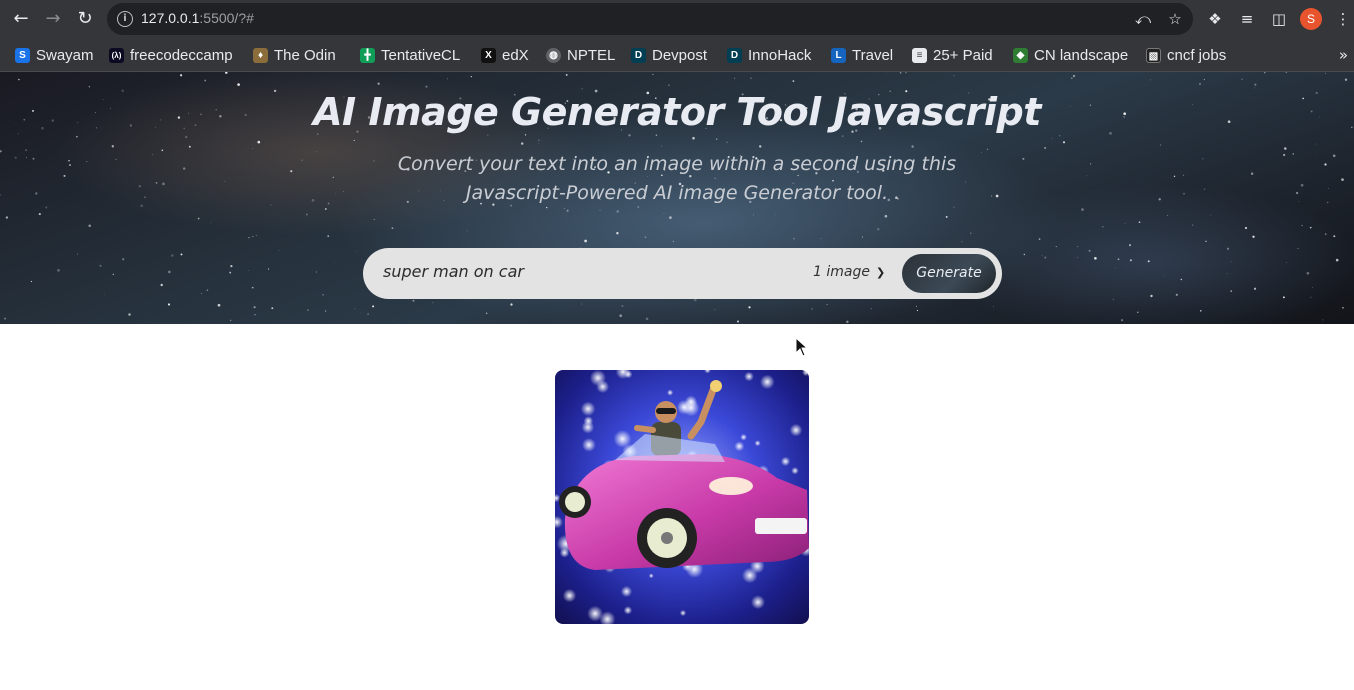  Describe the element at coordinates (802, 347) in the screenshot. I see `mouse-cursor-icon` at that location.